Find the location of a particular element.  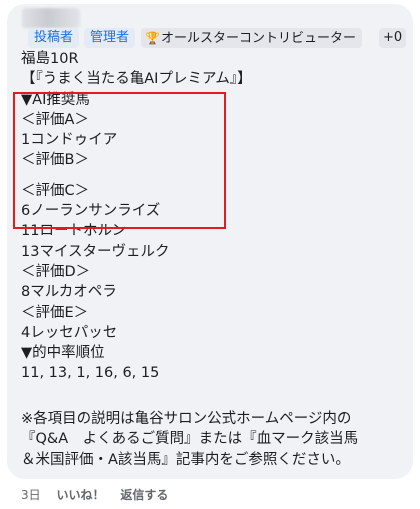

rating-c-horse-2: 11ロートホルン is located at coordinates (74, 231).